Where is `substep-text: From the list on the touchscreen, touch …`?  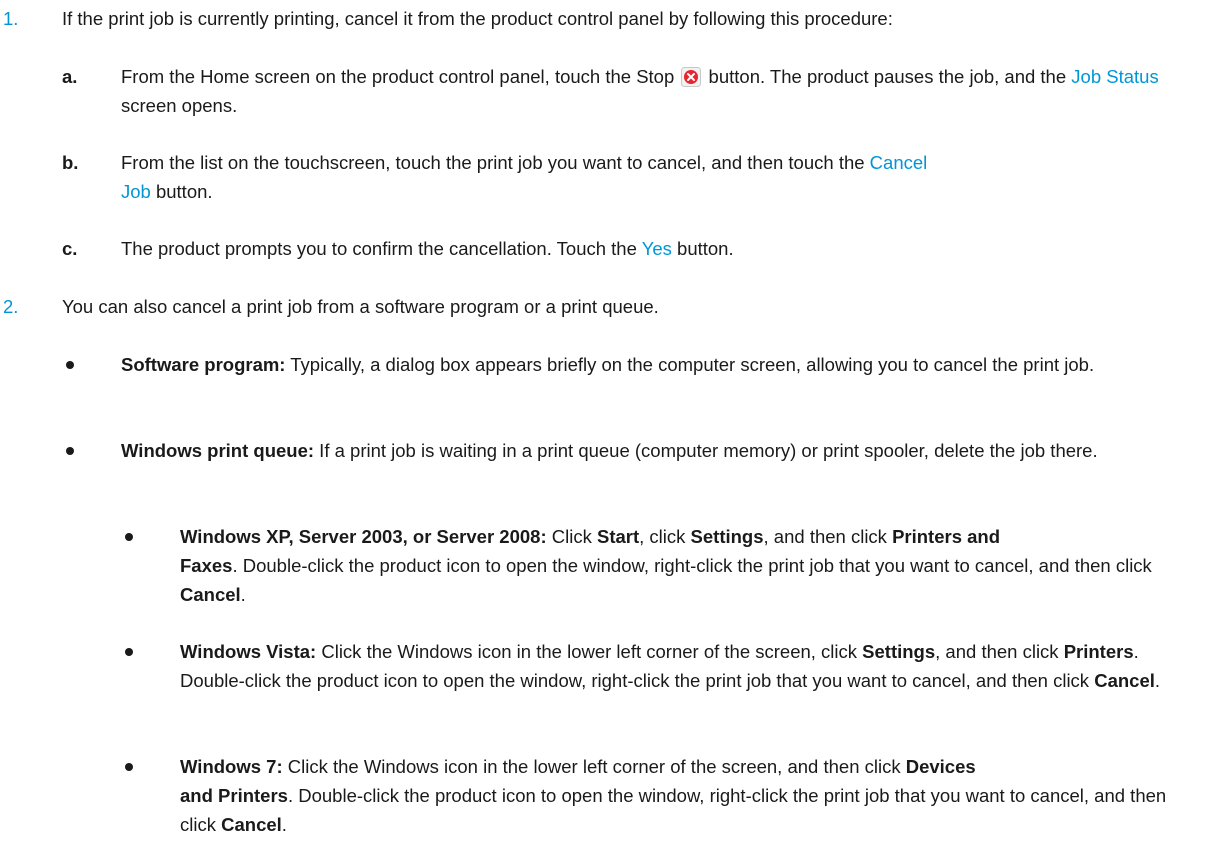
substep-text: From the list on the touchscreen, touch … is located at coordinates (524, 177).